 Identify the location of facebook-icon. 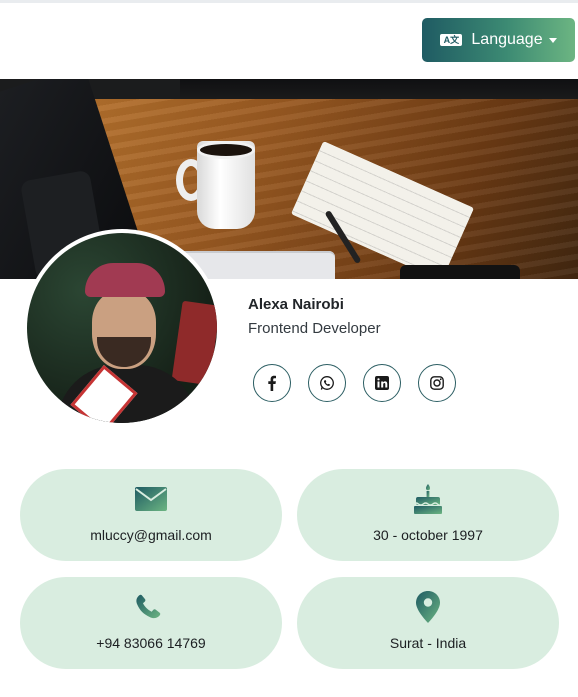
(272, 383).